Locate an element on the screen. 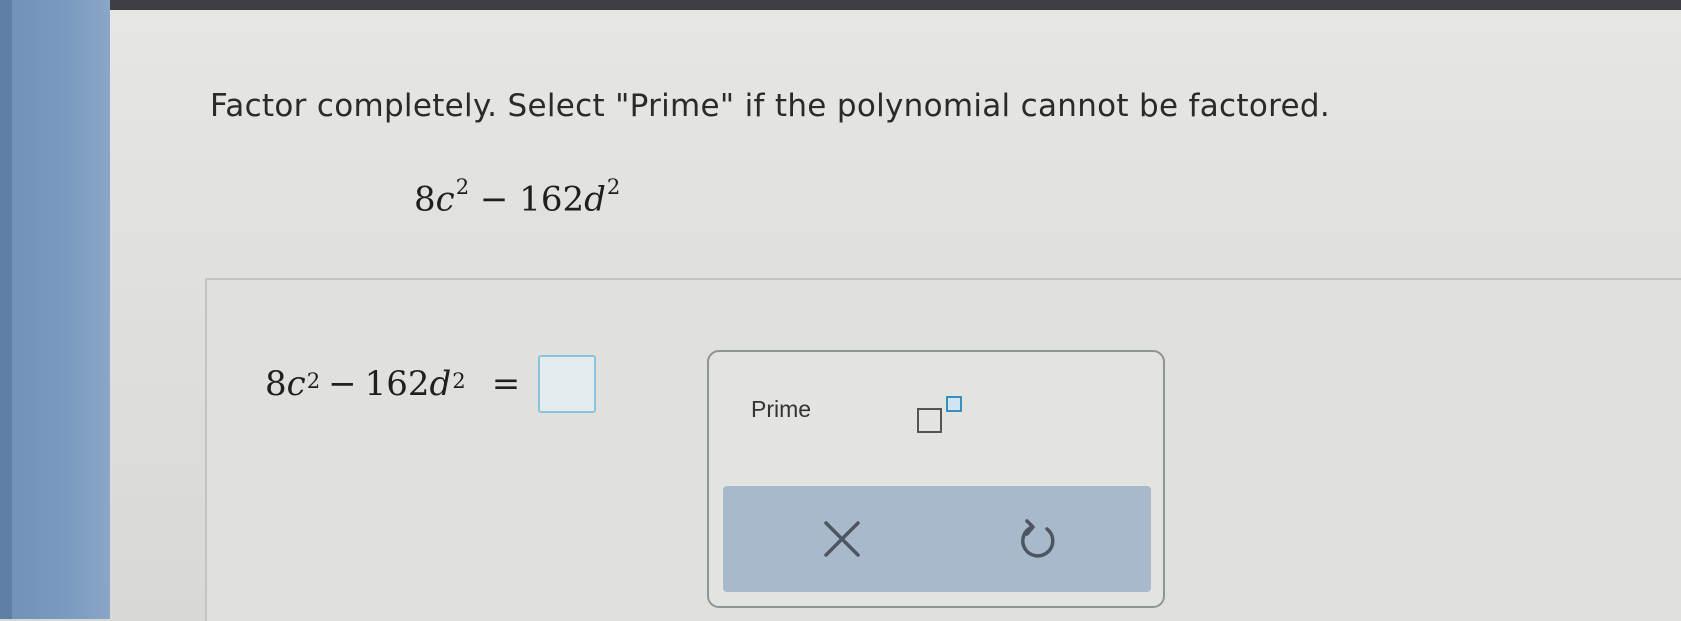 This screenshot has height=621, width=1681. answer-input is located at coordinates (567, 384).